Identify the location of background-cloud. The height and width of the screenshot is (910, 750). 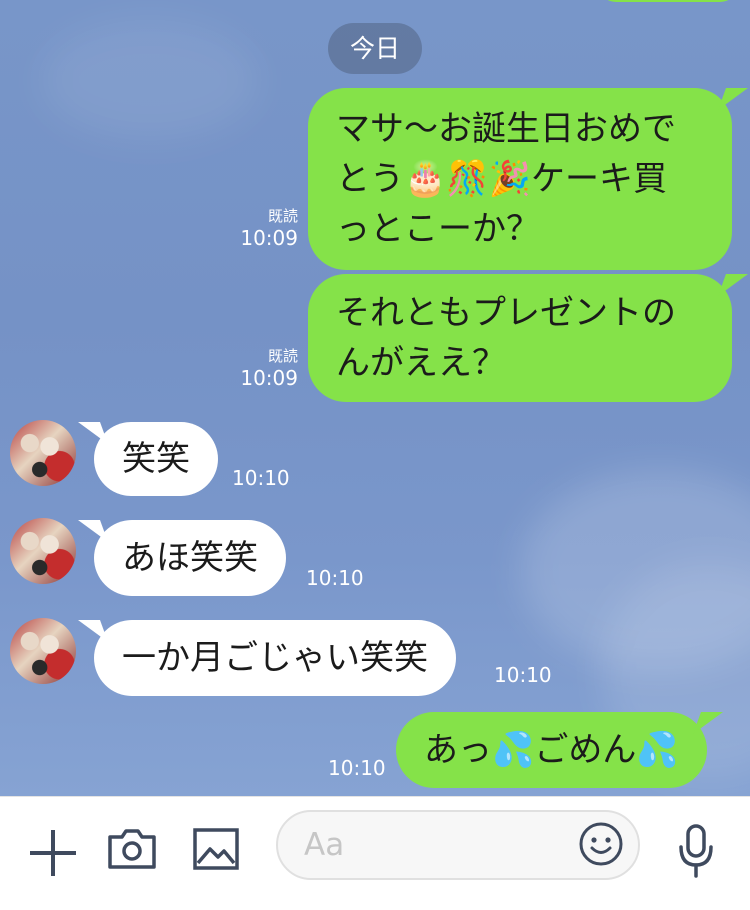
(150, 80).